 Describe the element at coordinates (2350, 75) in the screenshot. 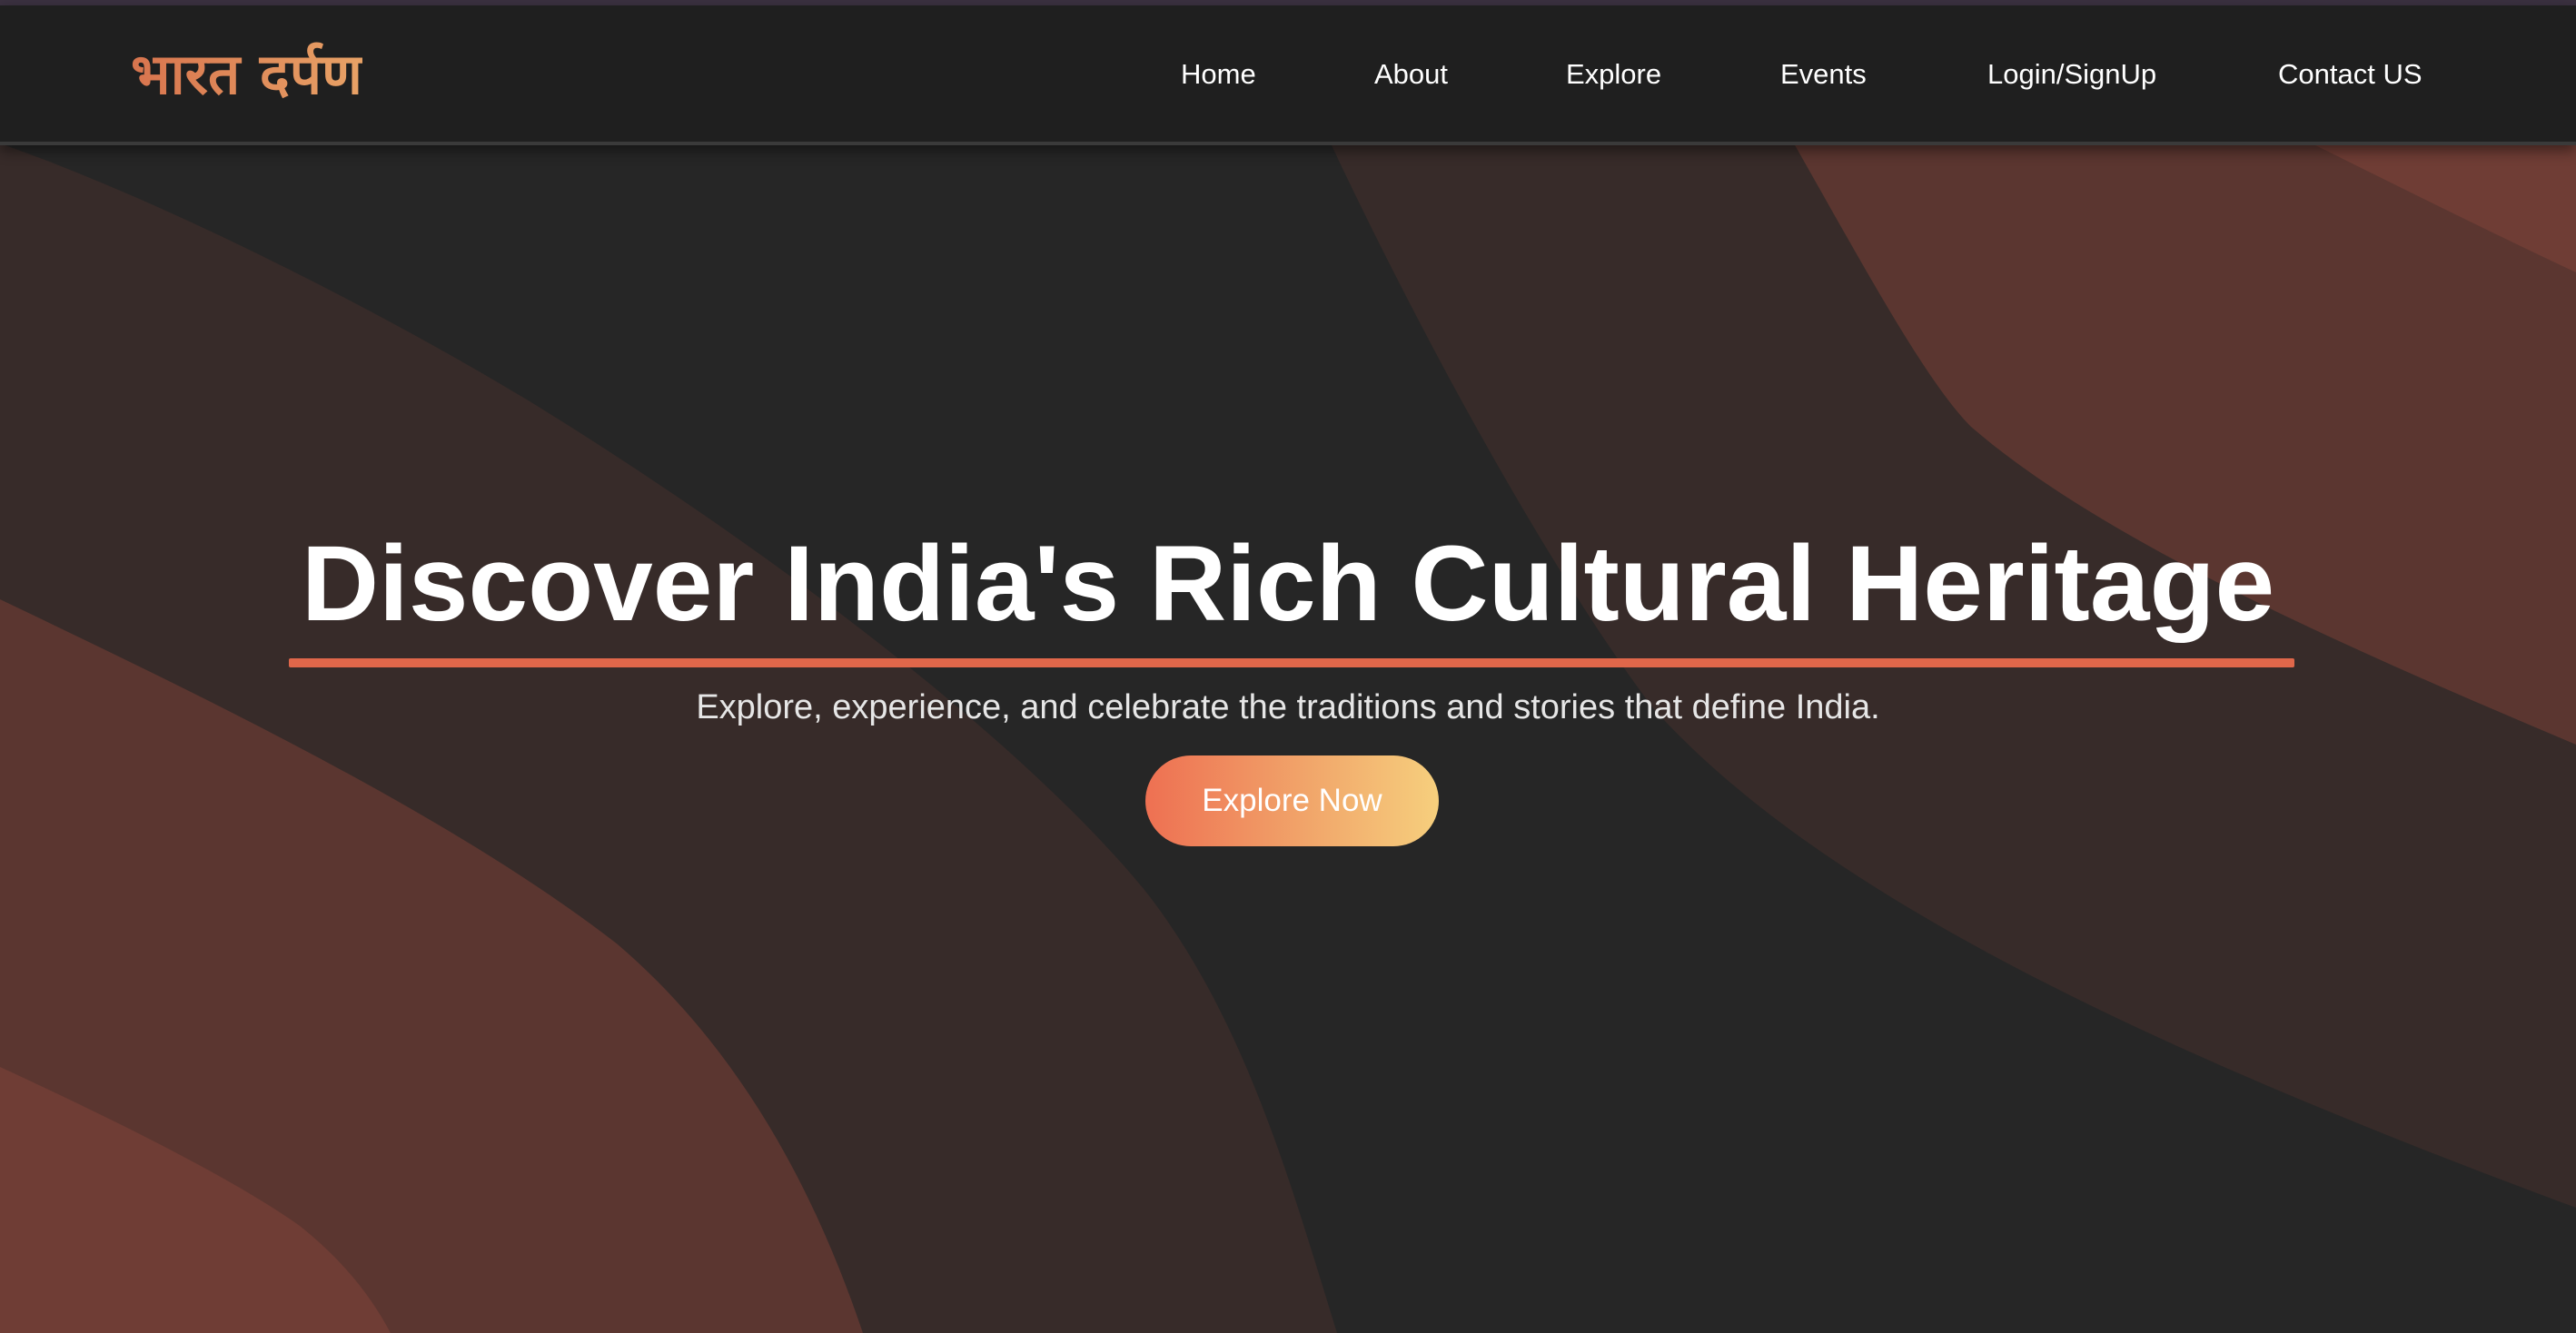

I see `nav-link-contact-us: Contact US` at that location.